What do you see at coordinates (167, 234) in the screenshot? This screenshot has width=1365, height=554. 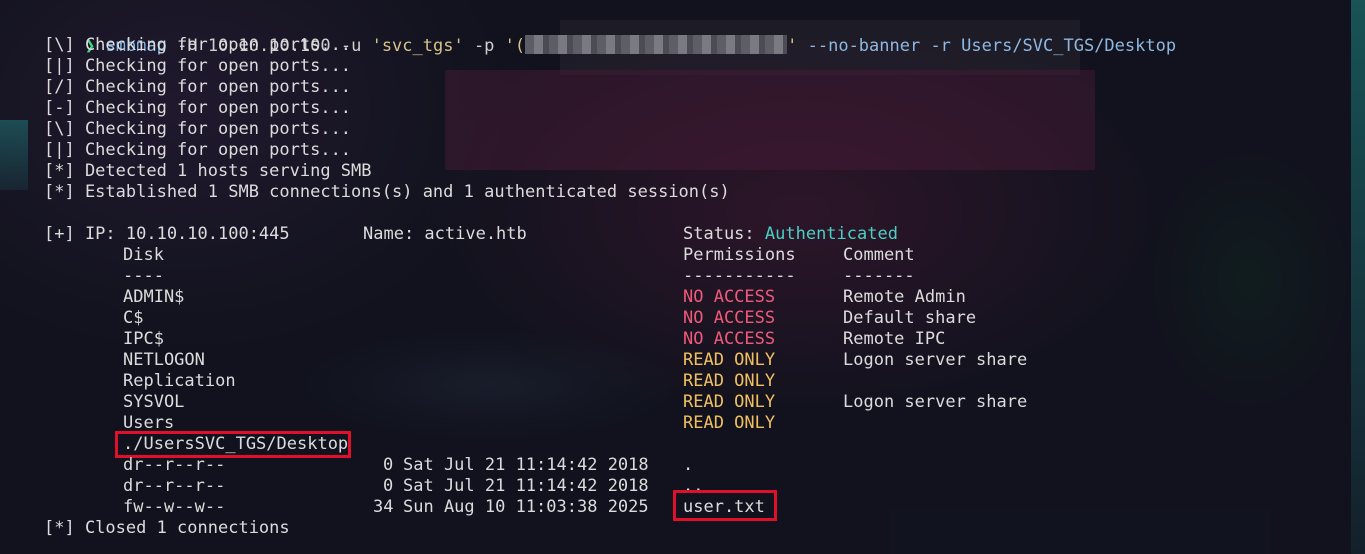 I see `host-ip: [+] IP: 10.10.10.100:445` at bounding box center [167, 234].